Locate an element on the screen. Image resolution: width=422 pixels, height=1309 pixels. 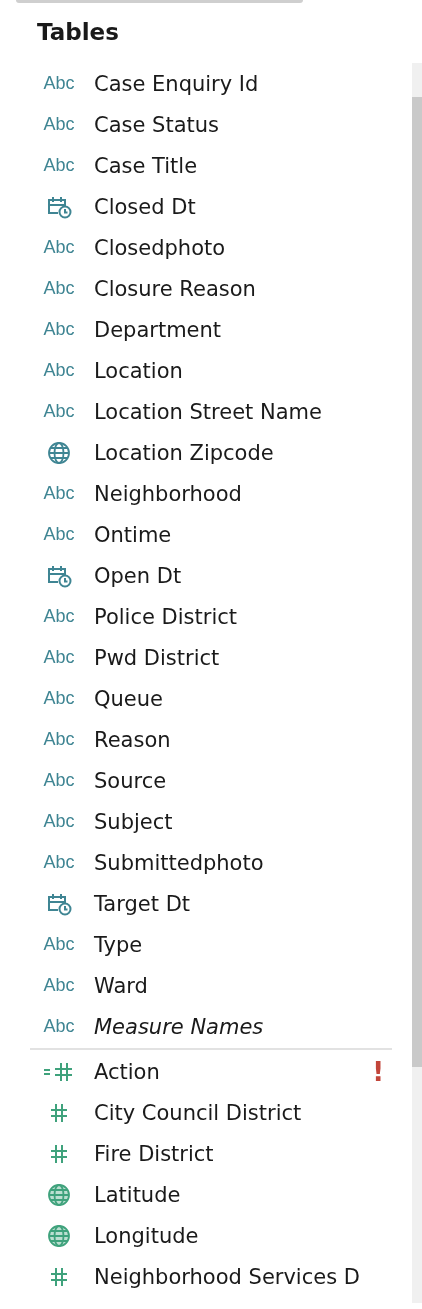
field-item: Abc Closure Reason is located at coordinates (211, 288).